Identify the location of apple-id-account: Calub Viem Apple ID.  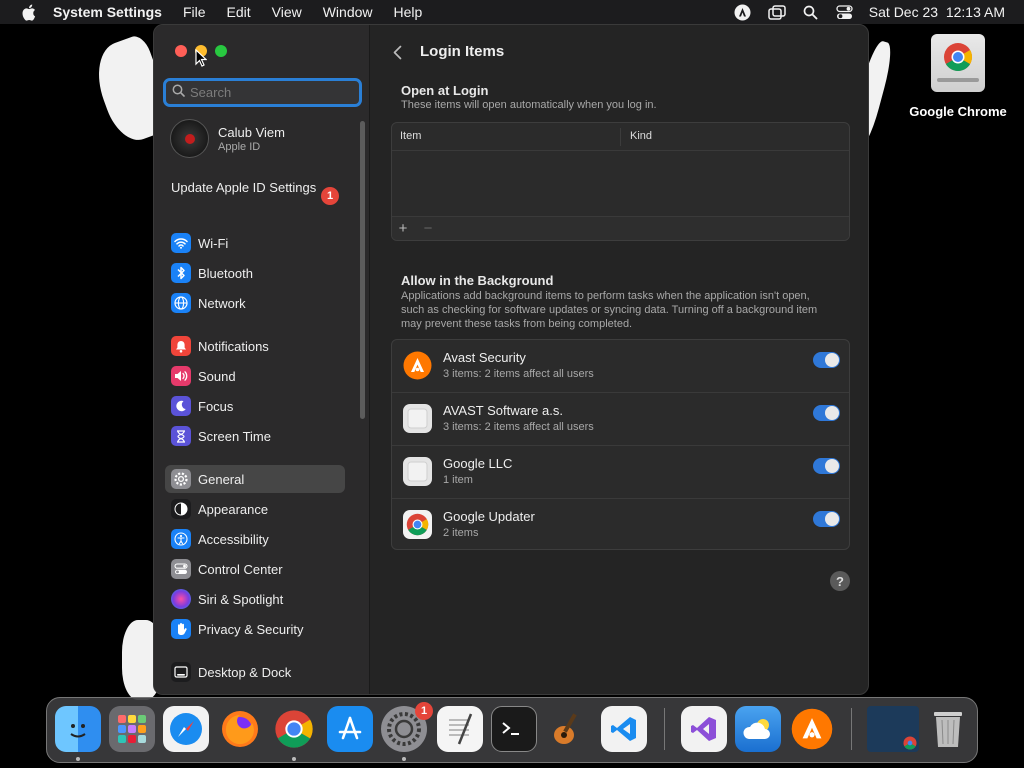
(227, 138).